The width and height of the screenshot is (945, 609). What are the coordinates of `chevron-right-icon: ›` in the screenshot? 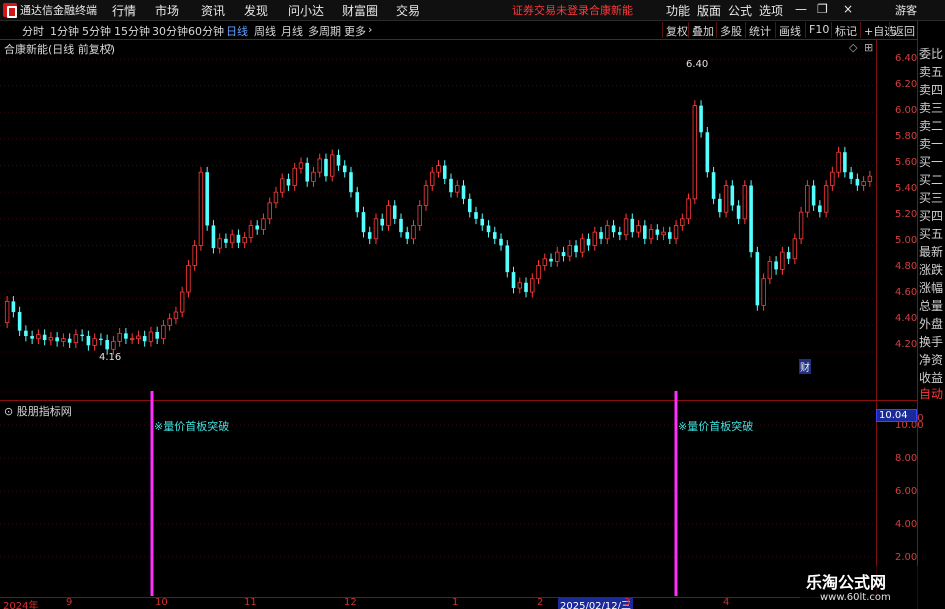 It's located at (370, 29).